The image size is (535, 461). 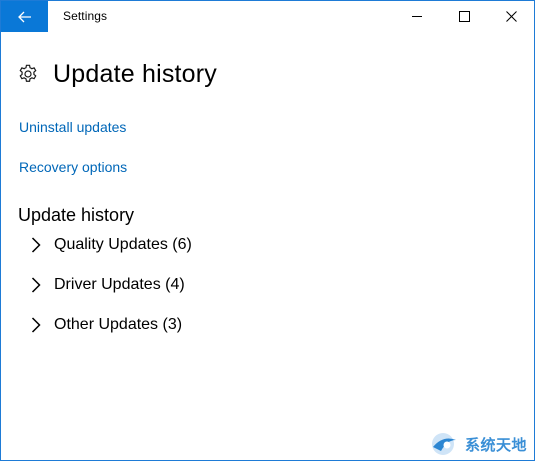 What do you see at coordinates (123, 244) in the screenshot?
I see `quality-updates-label: Quality Updates (6)` at bounding box center [123, 244].